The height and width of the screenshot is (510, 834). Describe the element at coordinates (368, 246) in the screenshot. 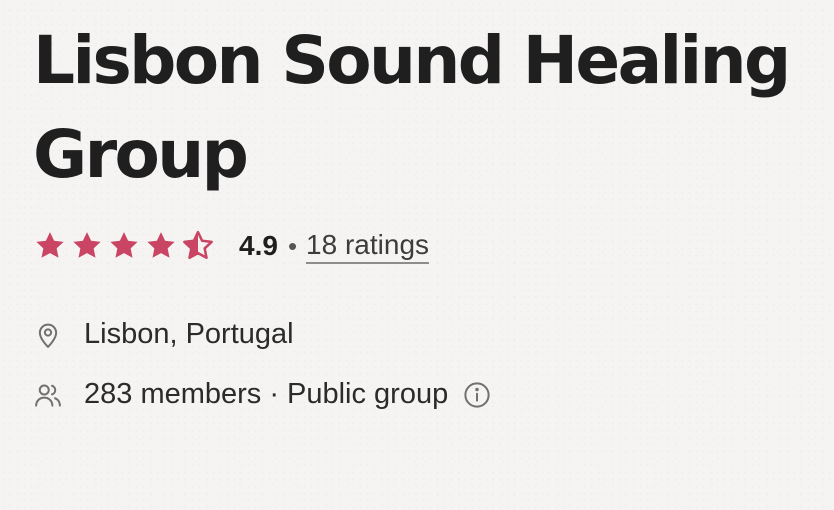

I see `ratings-count-link: 18 ratings` at that location.